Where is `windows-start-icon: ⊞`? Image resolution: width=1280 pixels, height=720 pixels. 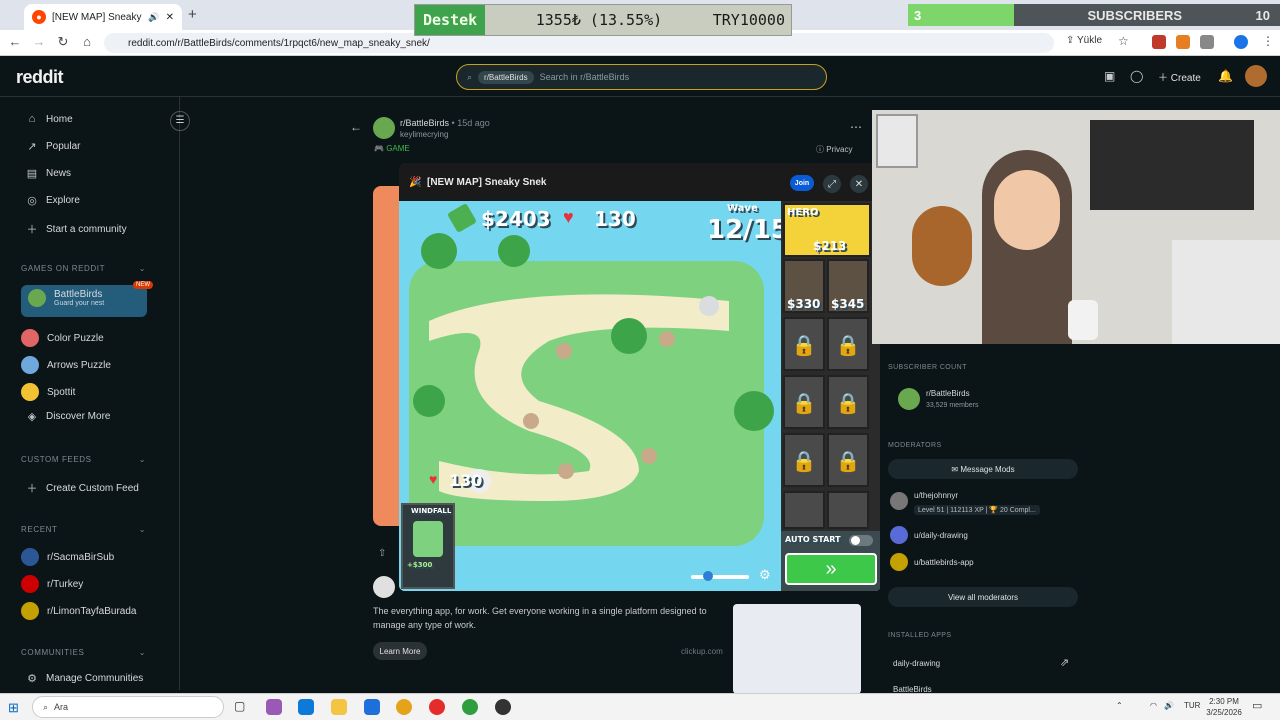 windows-start-icon: ⊞ is located at coordinates (13, 708).